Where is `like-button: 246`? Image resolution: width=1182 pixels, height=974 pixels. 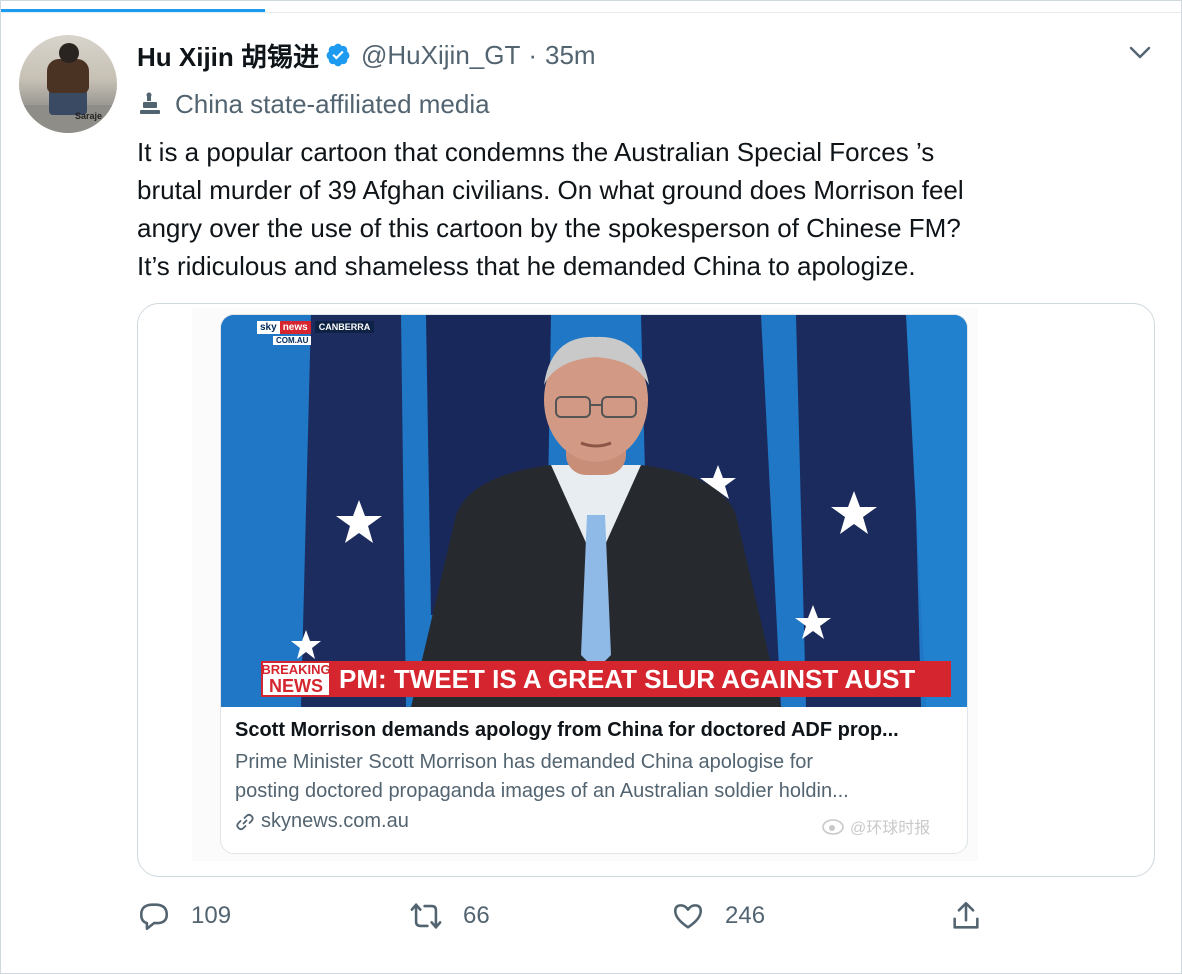 like-button: 246 is located at coordinates (718, 916).